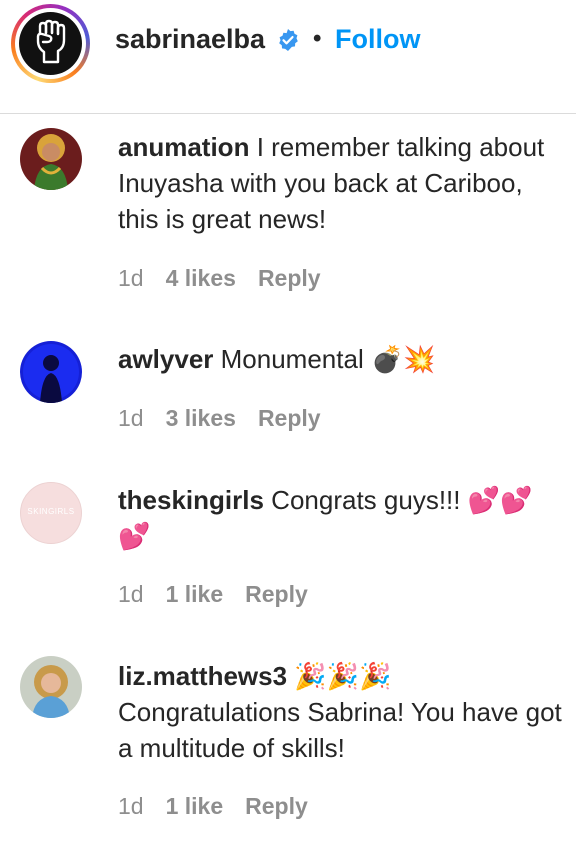 Image resolution: width=576 pixels, height=850 pixels. I want to click on comment-meta: 1d 3 likes Reply, so click(230, 418).